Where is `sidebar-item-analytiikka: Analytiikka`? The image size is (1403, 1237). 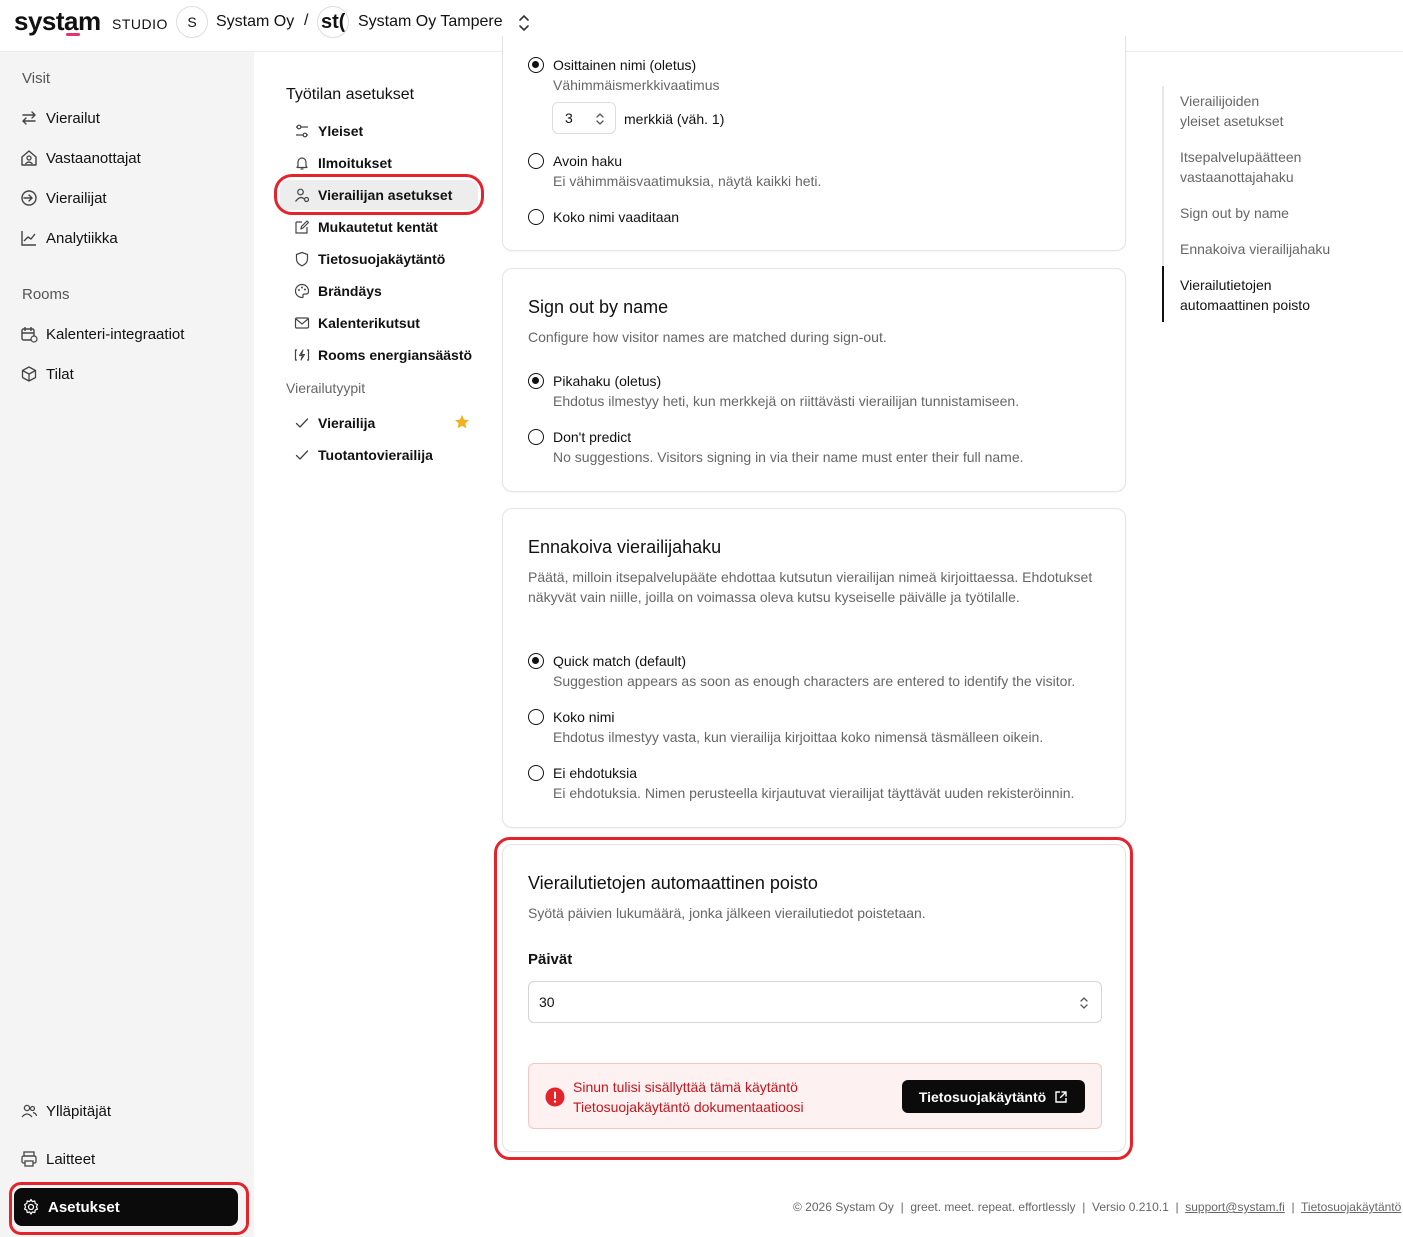 sidebar-item-analytiikka: Analytiikka is located at coordinates (69, 238).